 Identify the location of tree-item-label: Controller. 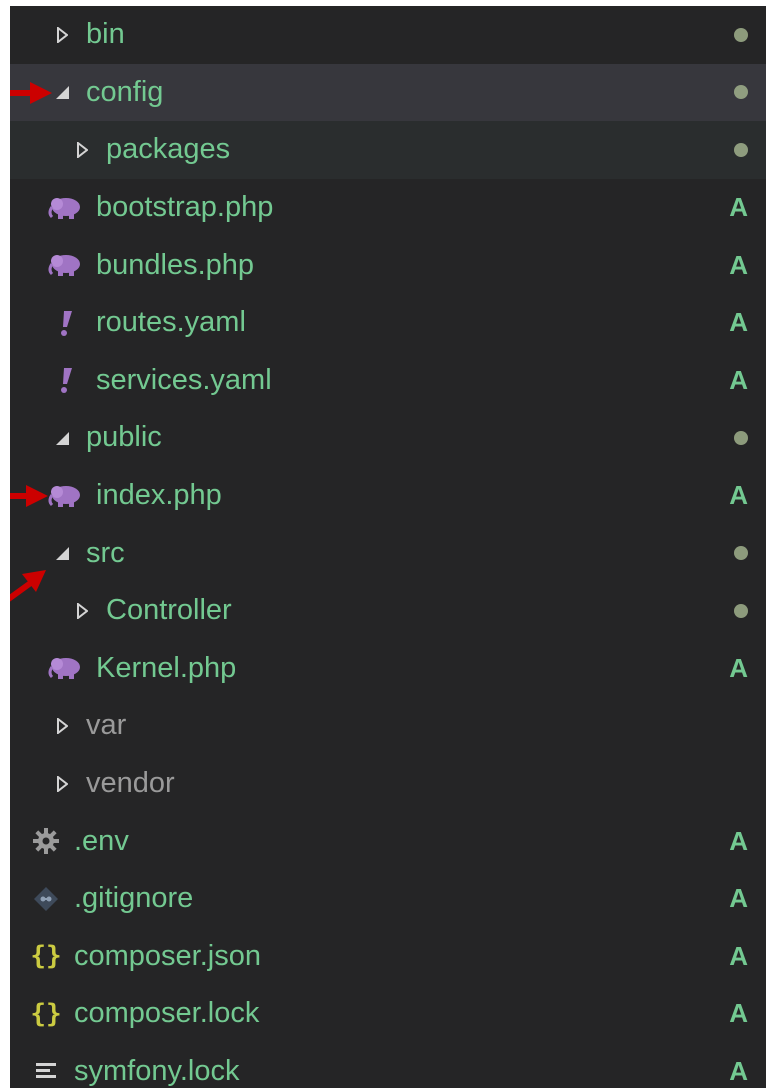
(169, 610).